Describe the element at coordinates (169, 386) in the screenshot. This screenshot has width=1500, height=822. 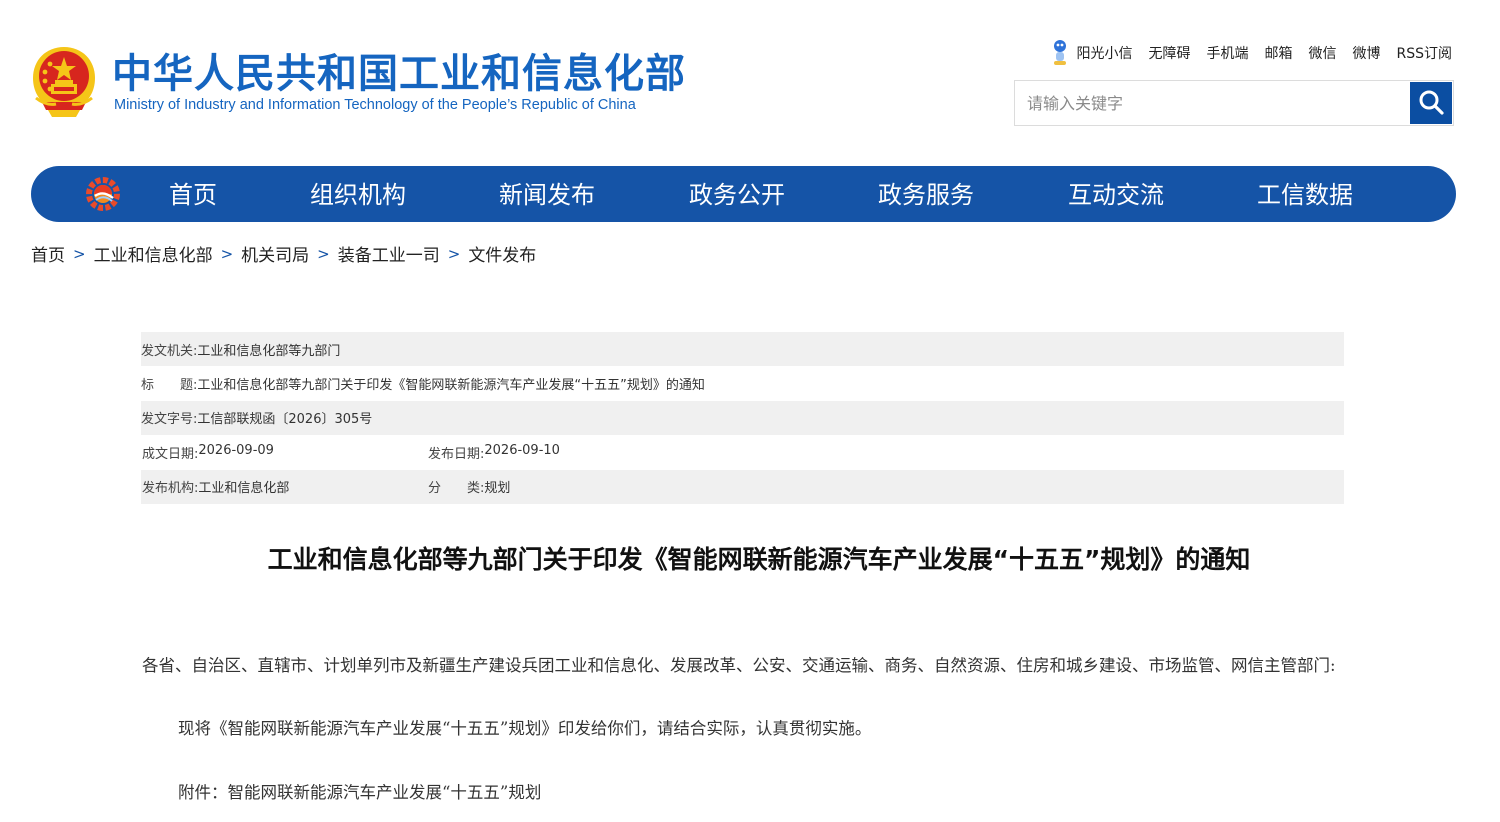
I see `subject-label: 标 题:` at that location.